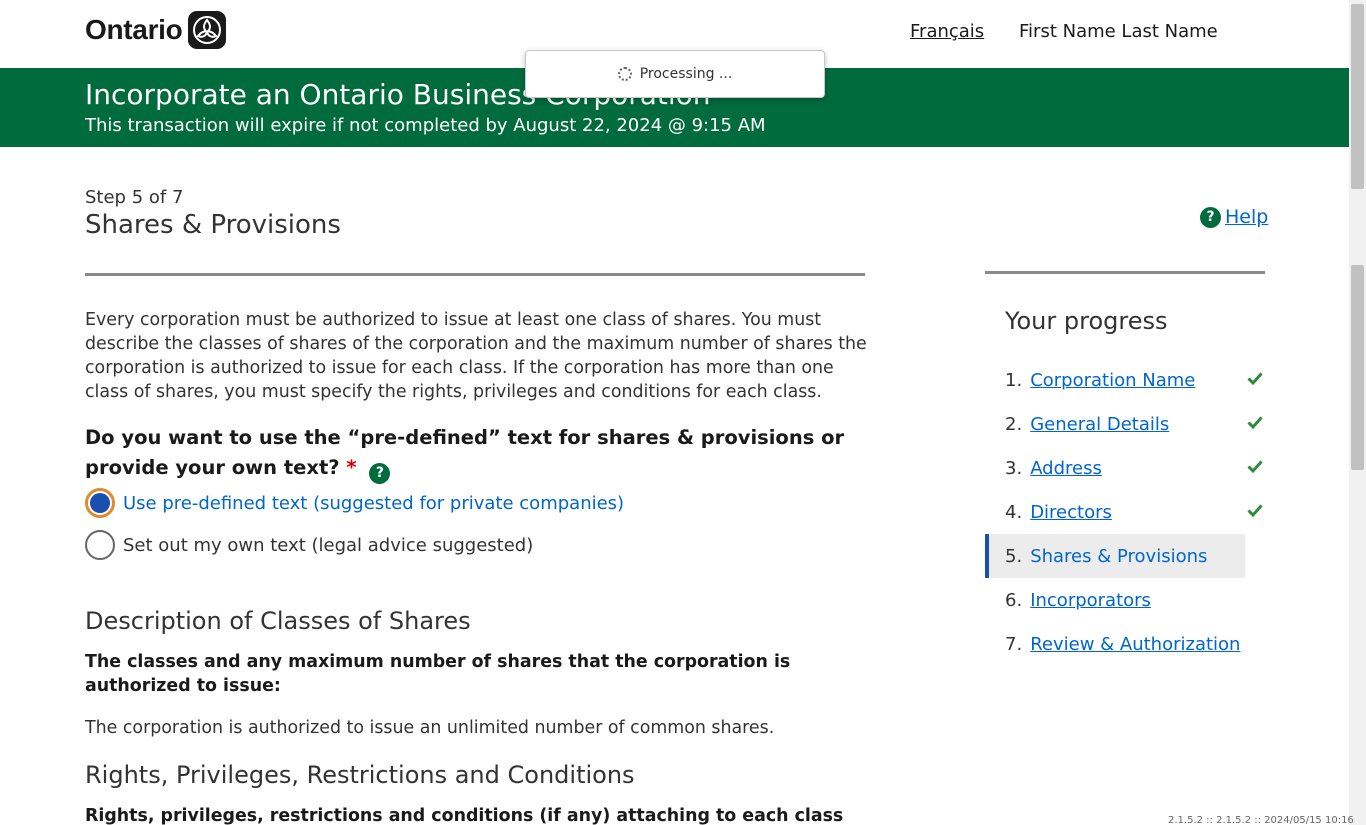  I want to click on help-icon: ?, so click(1210, 217).